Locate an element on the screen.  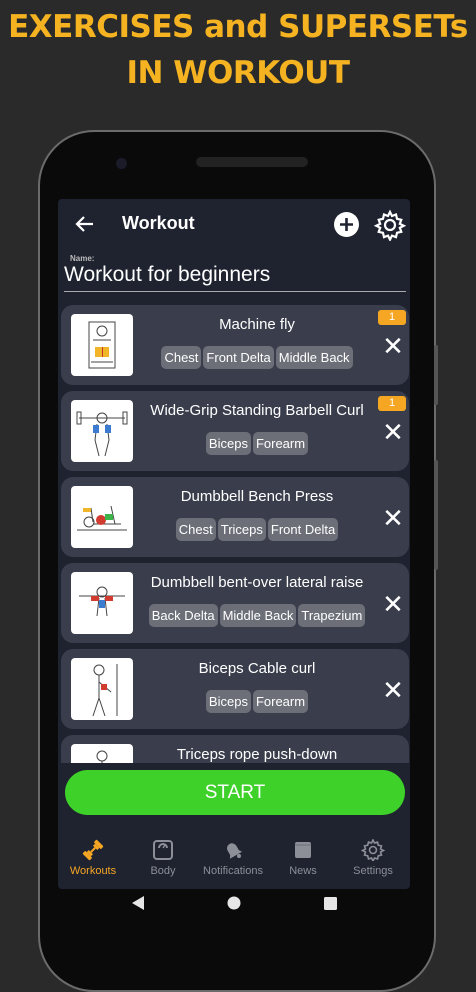
muscle-tags: Chest Front Delta Middle Back is located at coordinates (257, 357).